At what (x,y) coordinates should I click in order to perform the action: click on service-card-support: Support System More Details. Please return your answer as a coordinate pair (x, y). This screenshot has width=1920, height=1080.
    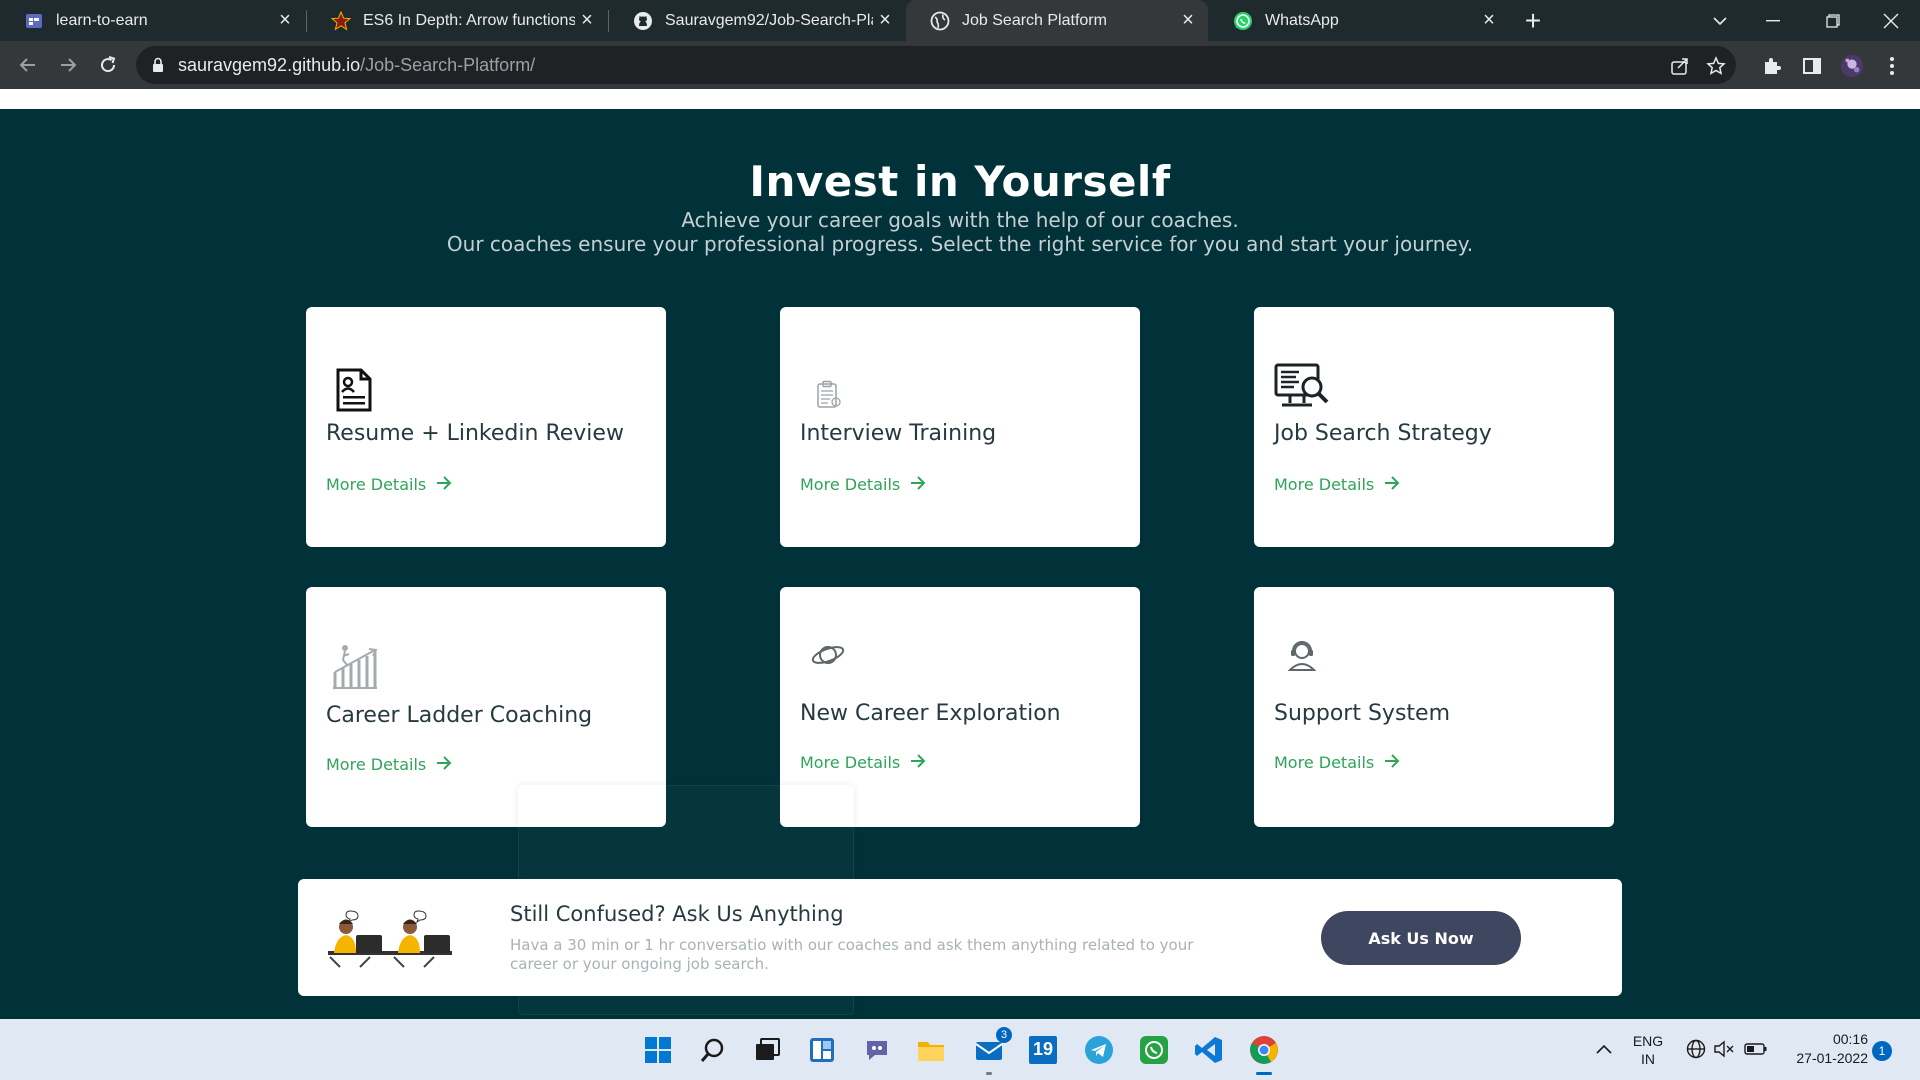
    Looking at the image, I should click on (1434, 707).